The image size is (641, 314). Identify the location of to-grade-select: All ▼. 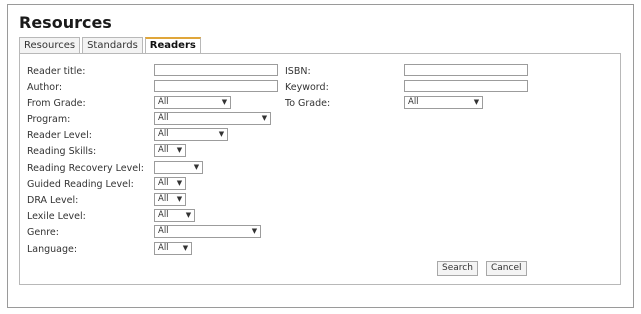
(443, 102).